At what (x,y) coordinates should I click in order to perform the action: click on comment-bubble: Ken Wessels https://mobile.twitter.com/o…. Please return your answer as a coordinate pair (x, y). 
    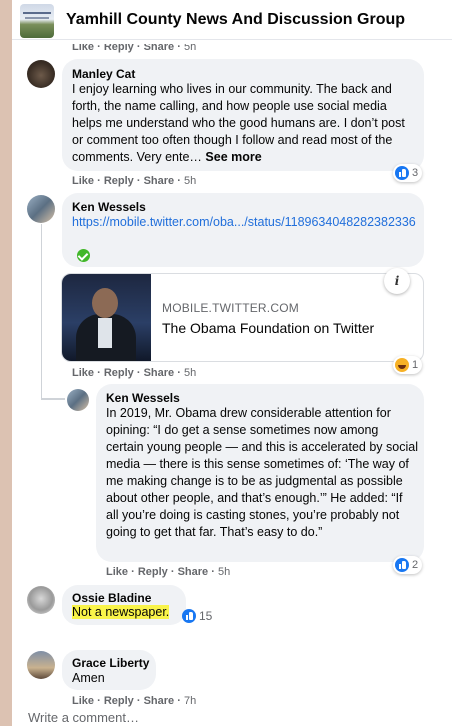
    Looking at the image, I should click on (243, 230).